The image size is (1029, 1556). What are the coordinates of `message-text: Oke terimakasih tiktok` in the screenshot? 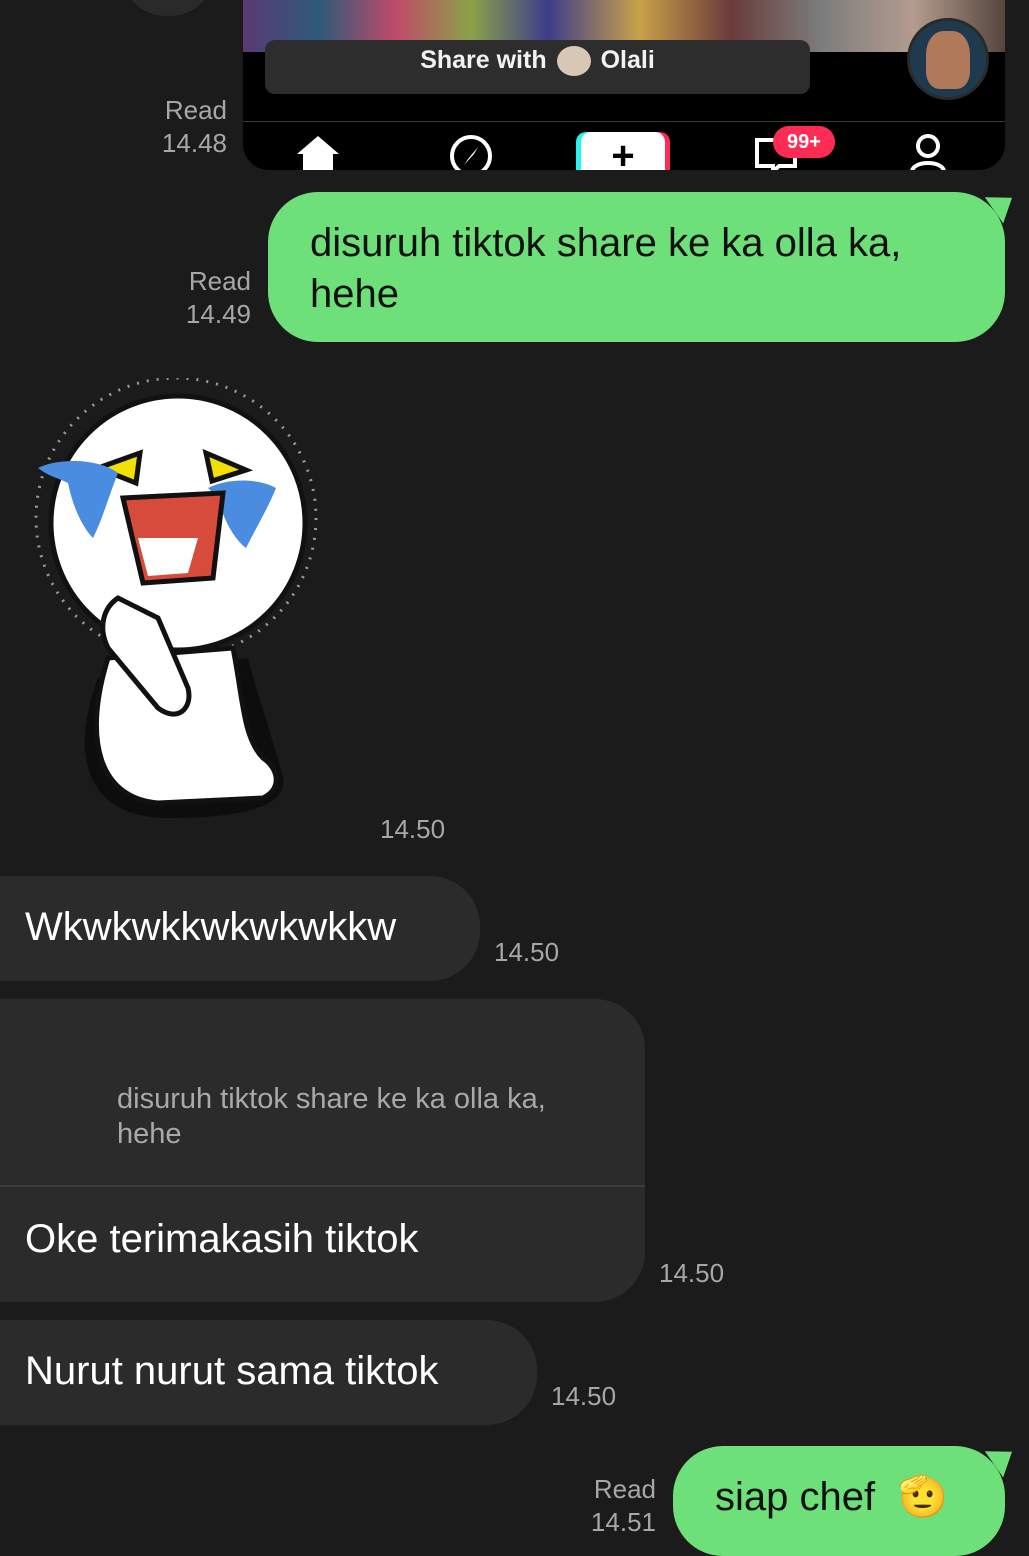 It's located at (222, 1239).